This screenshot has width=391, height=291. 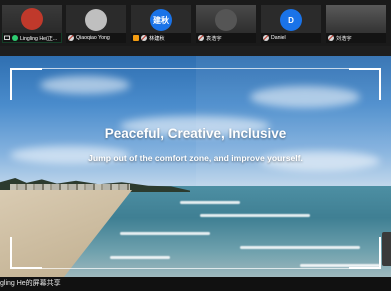 I want to click on participant-name: 林建秋, so click(x=157, y=38).